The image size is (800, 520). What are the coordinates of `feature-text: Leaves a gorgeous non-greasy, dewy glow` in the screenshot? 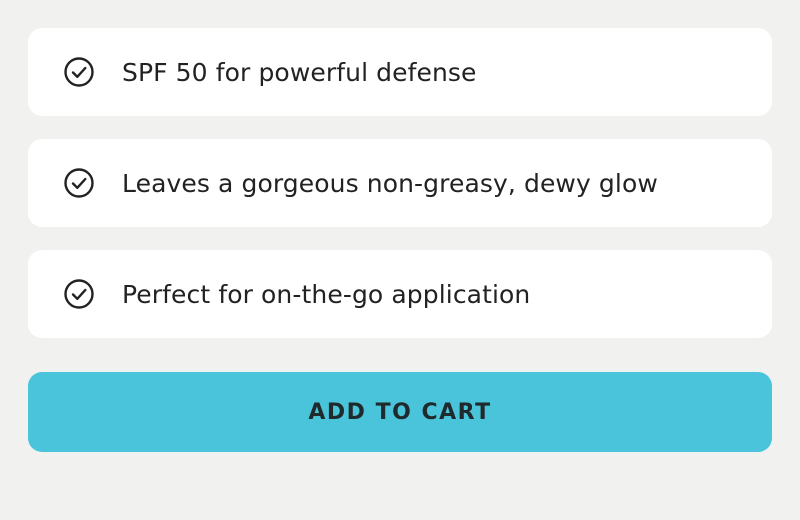 It's located at (390, 183).